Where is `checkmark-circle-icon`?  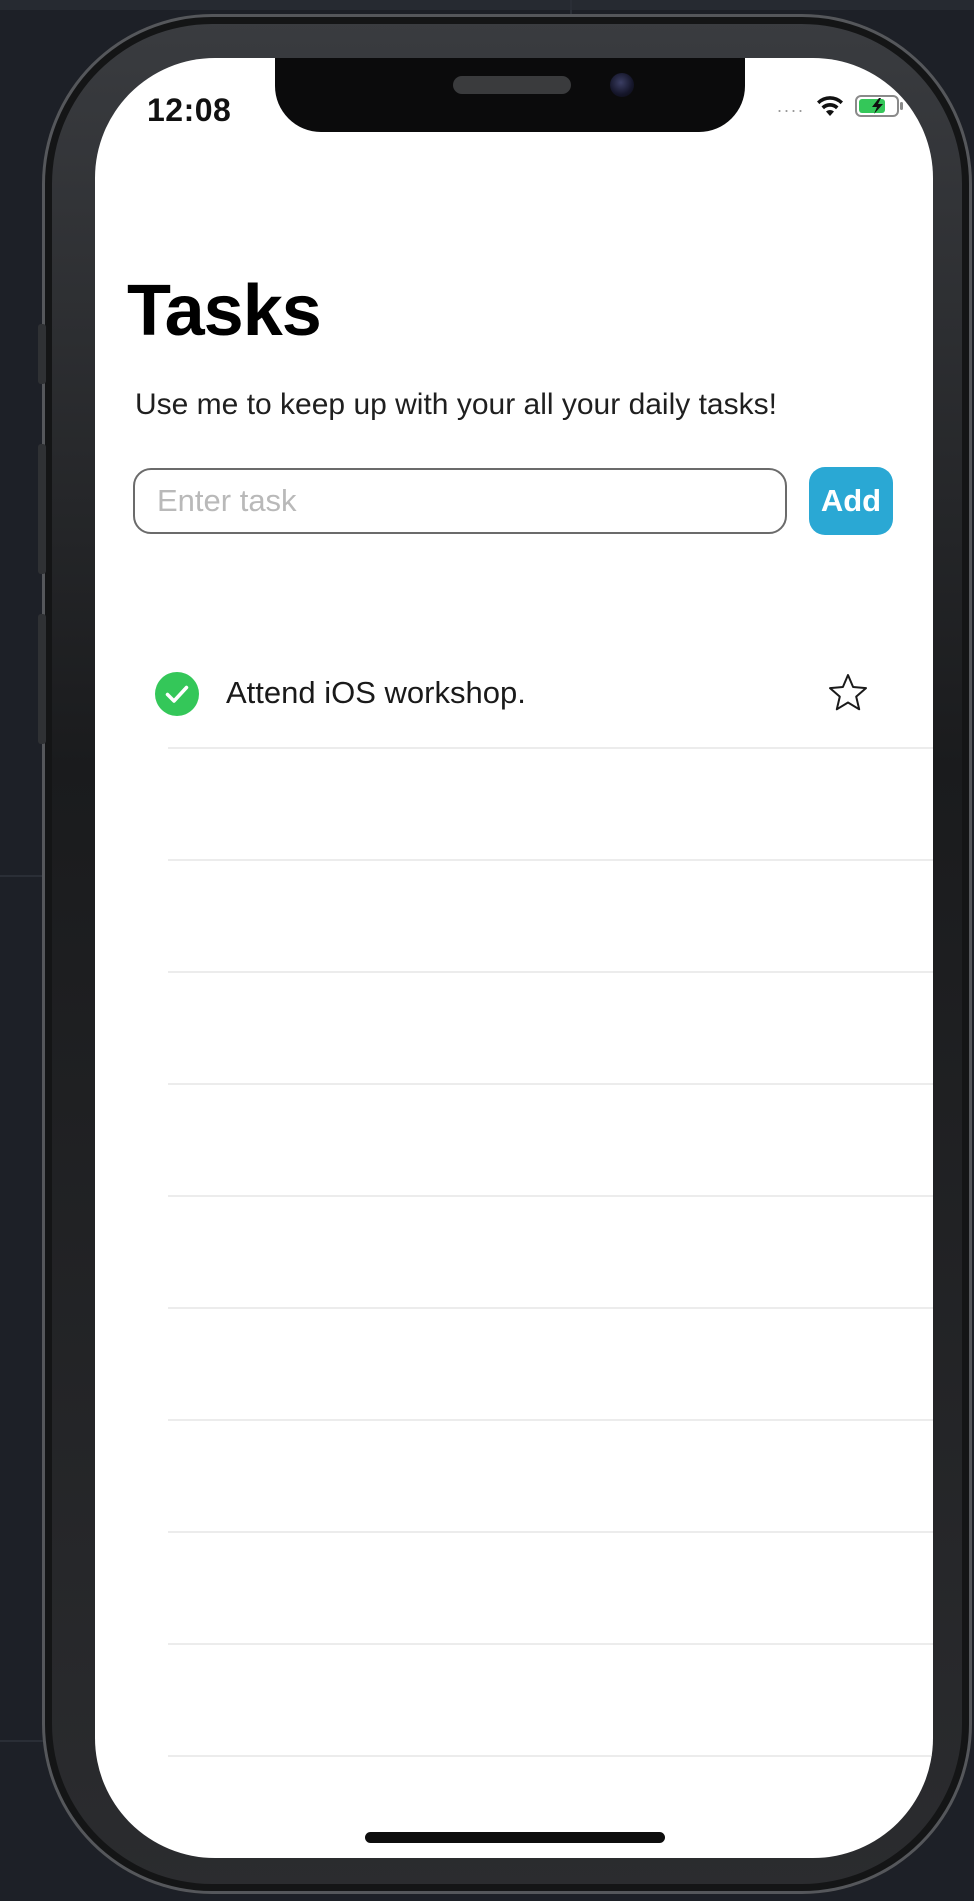 checkmark-circle-icon is located at coordinates (177, 694).